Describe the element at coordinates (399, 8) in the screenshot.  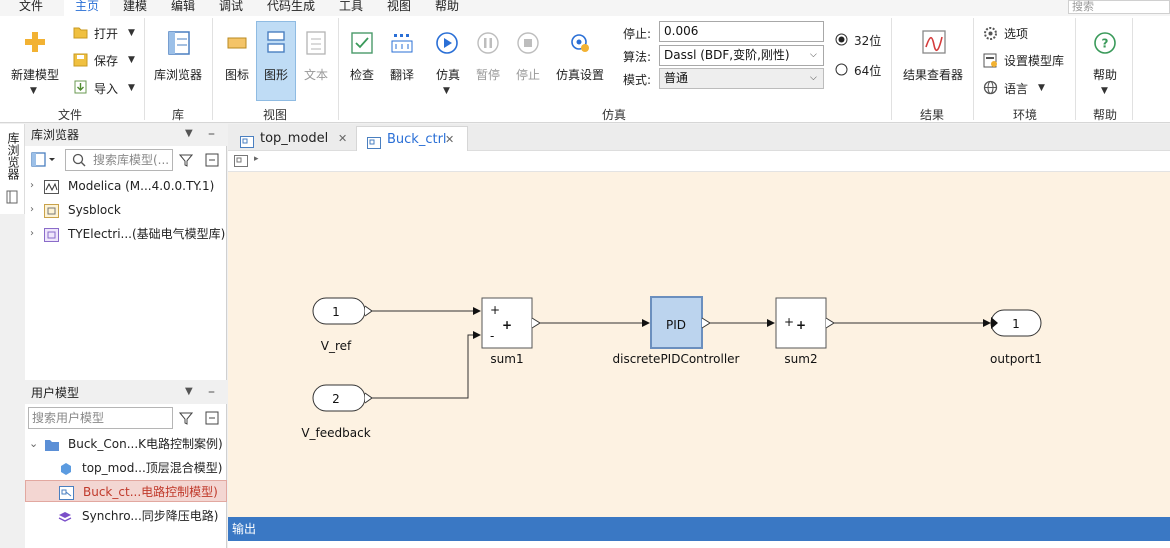
I see `menu-view: 视图` at that location.